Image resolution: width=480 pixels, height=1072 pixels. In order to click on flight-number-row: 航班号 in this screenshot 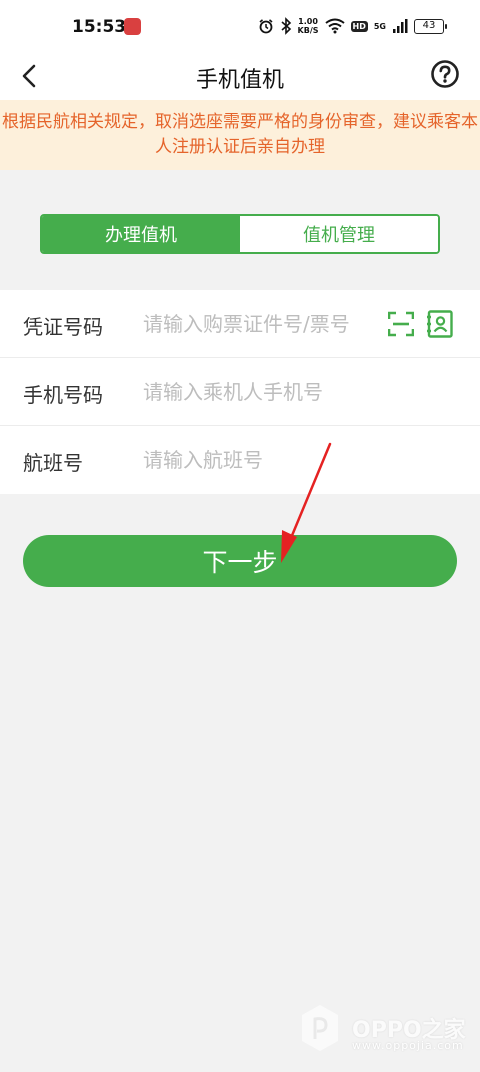, I will do `click(240, 460)`.